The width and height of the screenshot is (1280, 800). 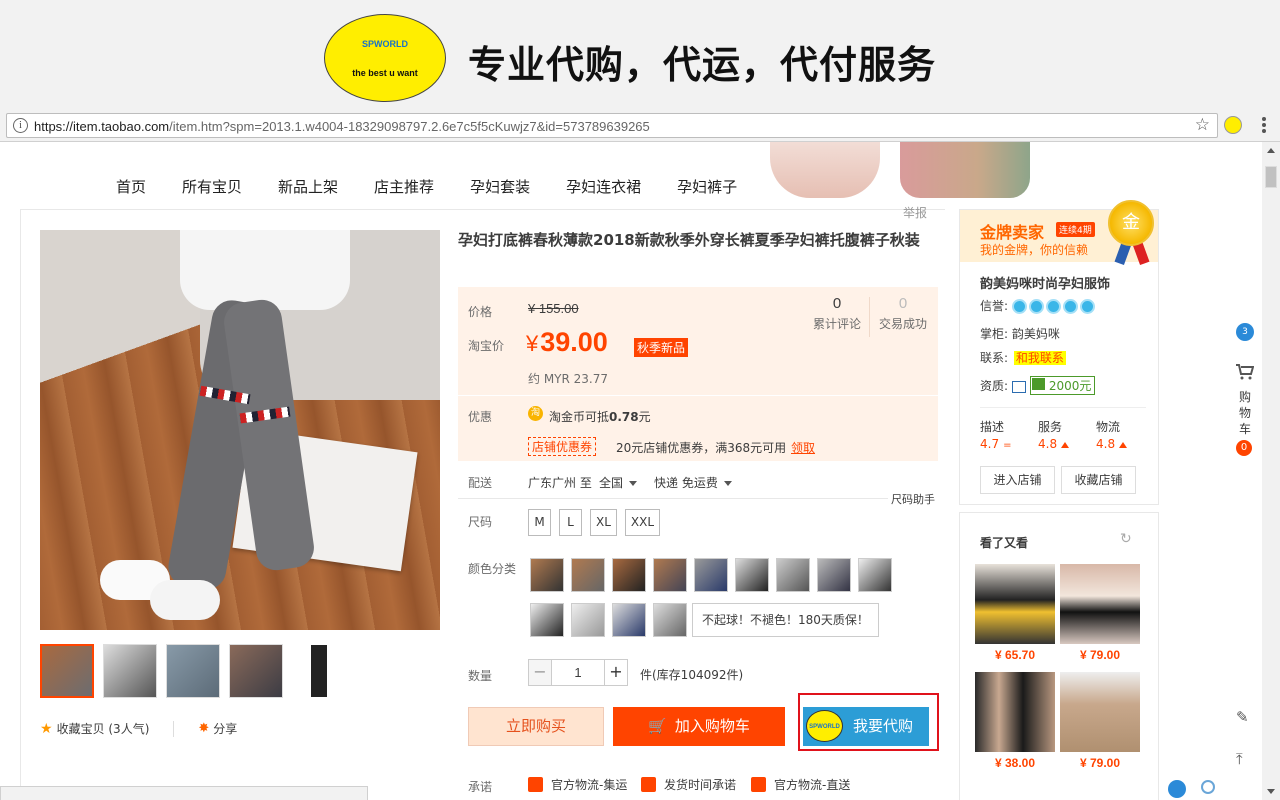 What do you see at coordinates (866, 726) in the screenshot?
I see `proxy-buy-button: SPWORLD 我要代购` at bounding box center [866, 726].